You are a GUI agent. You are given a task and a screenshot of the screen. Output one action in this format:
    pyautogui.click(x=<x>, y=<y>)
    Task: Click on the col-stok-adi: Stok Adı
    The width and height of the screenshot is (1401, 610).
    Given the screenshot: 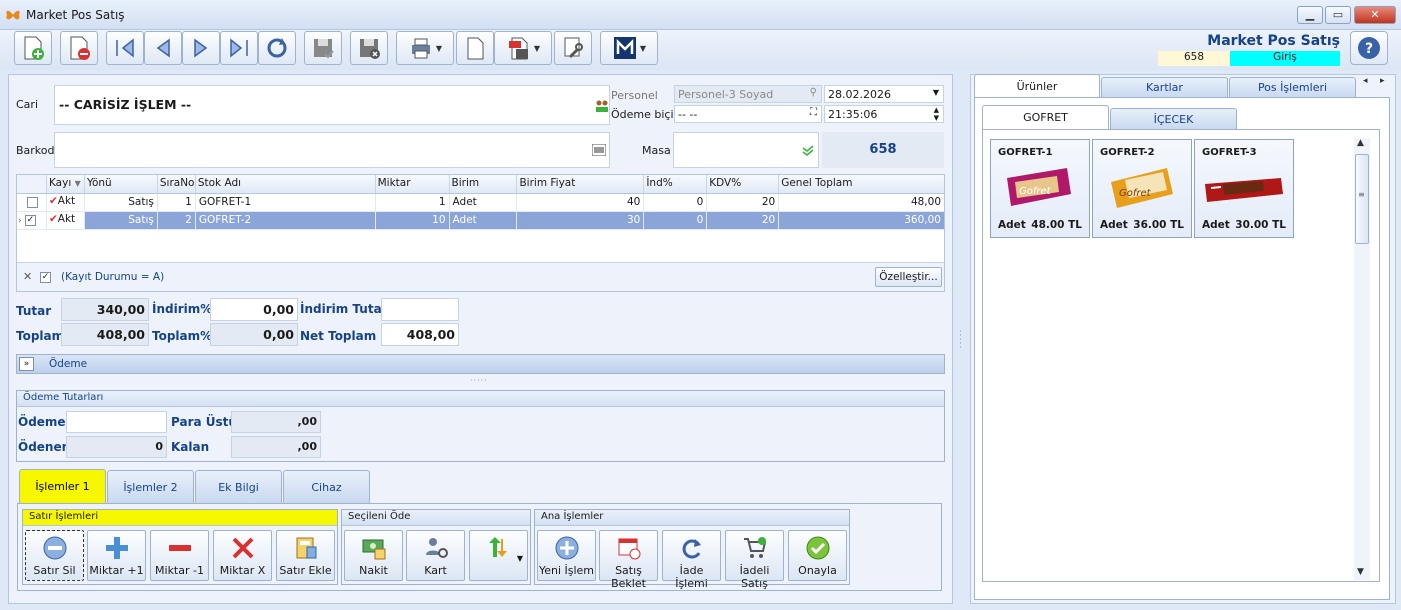 What is the action you would take?
    pyautogui.click(x=286, y=184)
    